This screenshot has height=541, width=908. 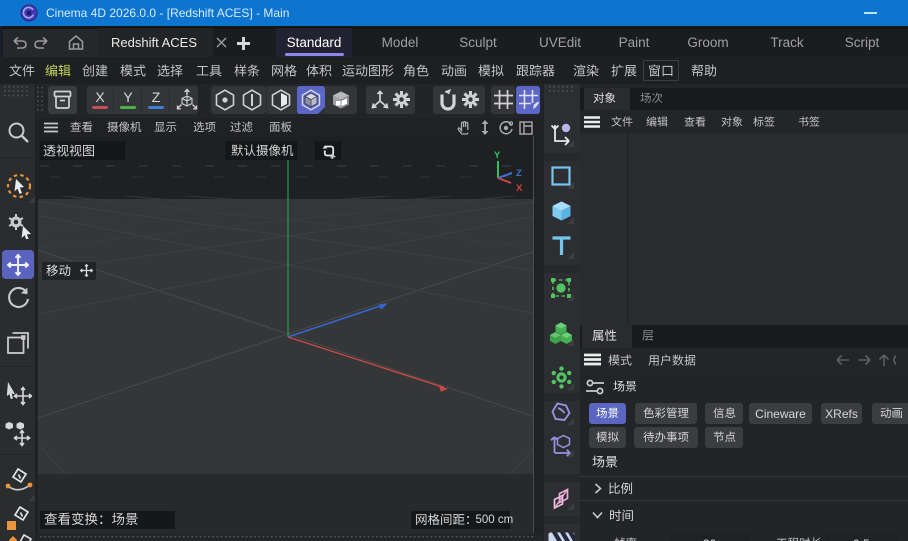 I want to click on svg-text: X, so click(x=519, y=187).